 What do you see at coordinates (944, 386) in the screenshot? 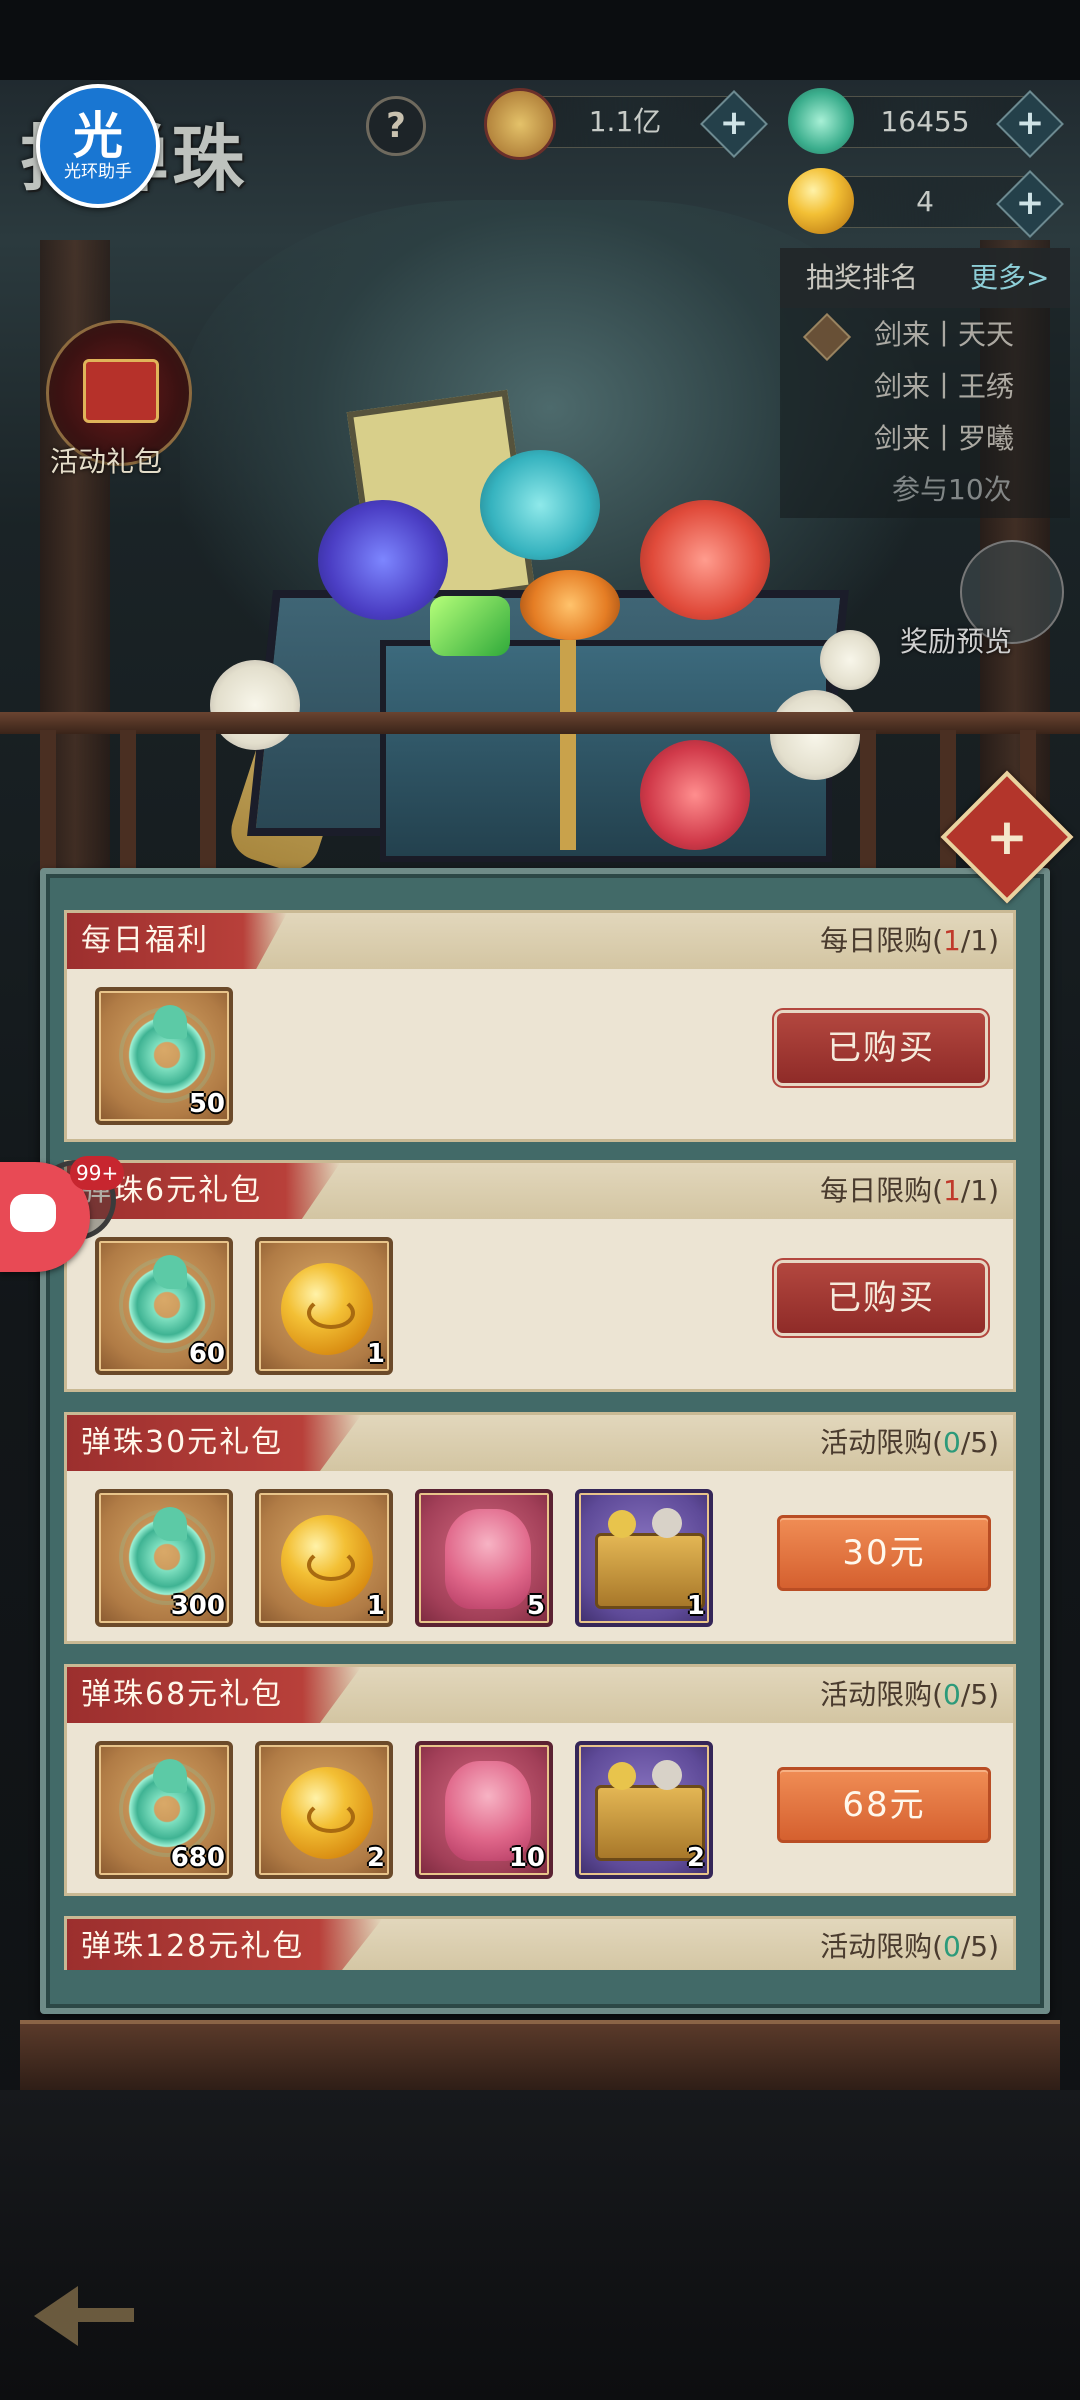
I see `ranking-name: 剑来丨王绣` at bounding box center [944, 386].